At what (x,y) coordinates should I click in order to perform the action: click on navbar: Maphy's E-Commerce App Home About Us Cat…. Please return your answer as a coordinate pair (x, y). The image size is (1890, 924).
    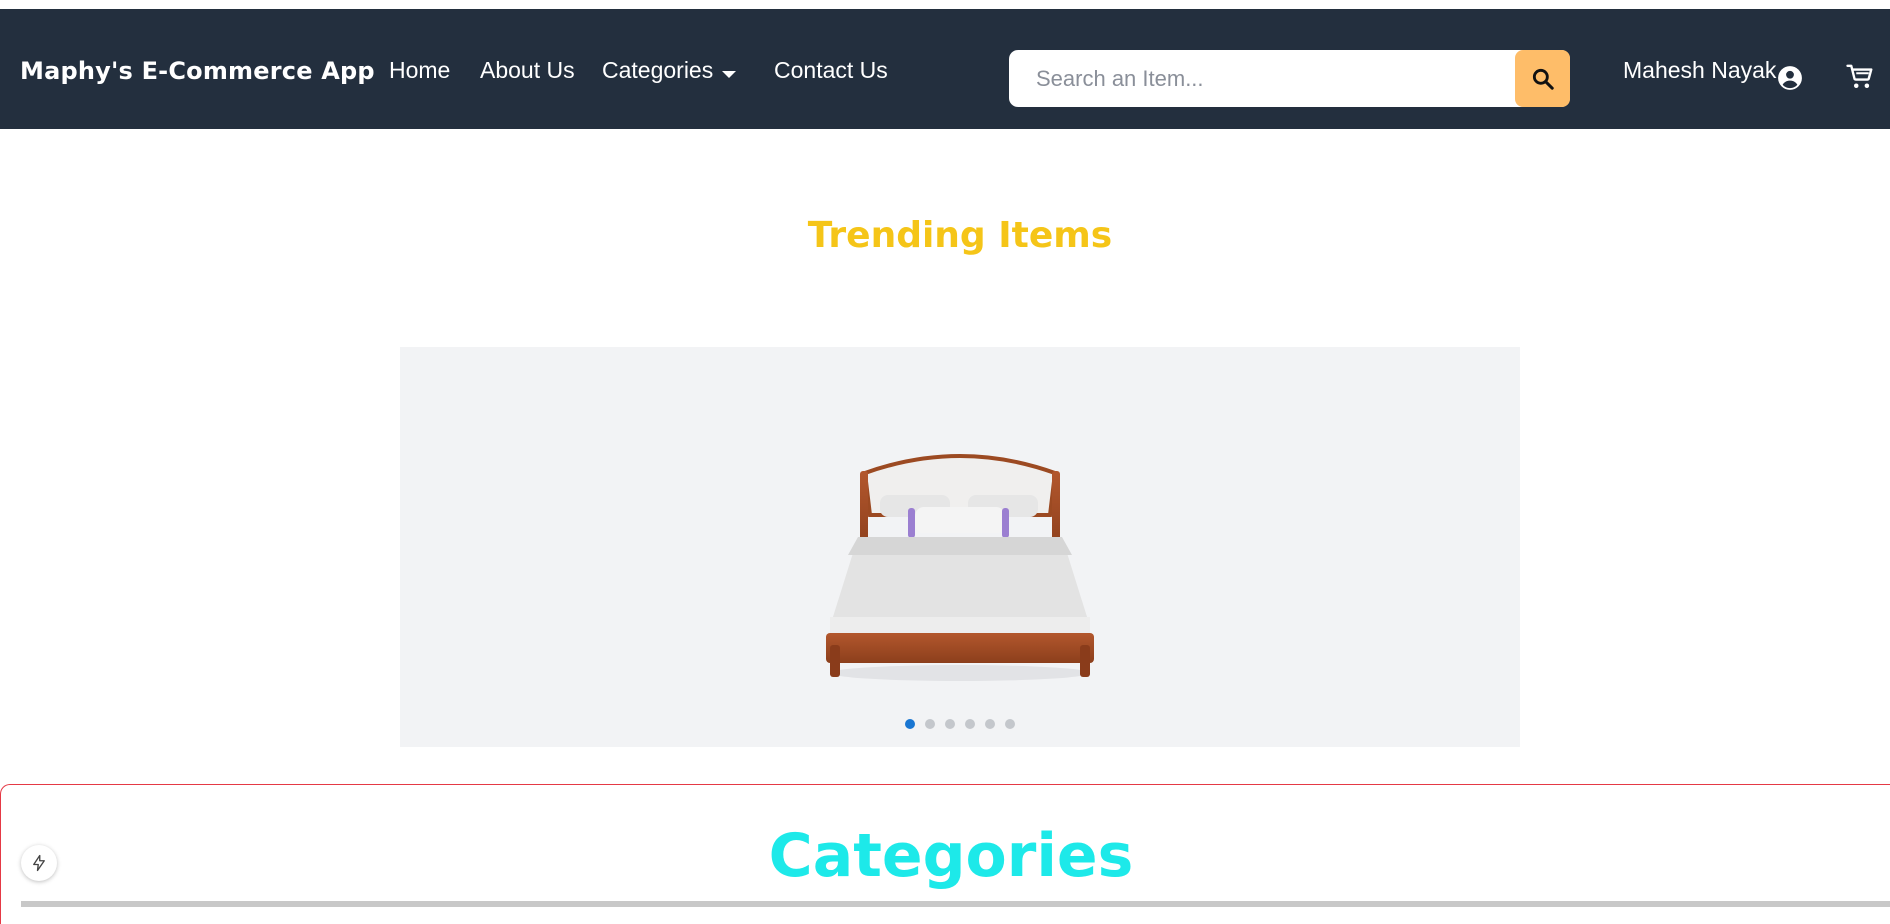
    Looking at the image, I should click on (945, 69).